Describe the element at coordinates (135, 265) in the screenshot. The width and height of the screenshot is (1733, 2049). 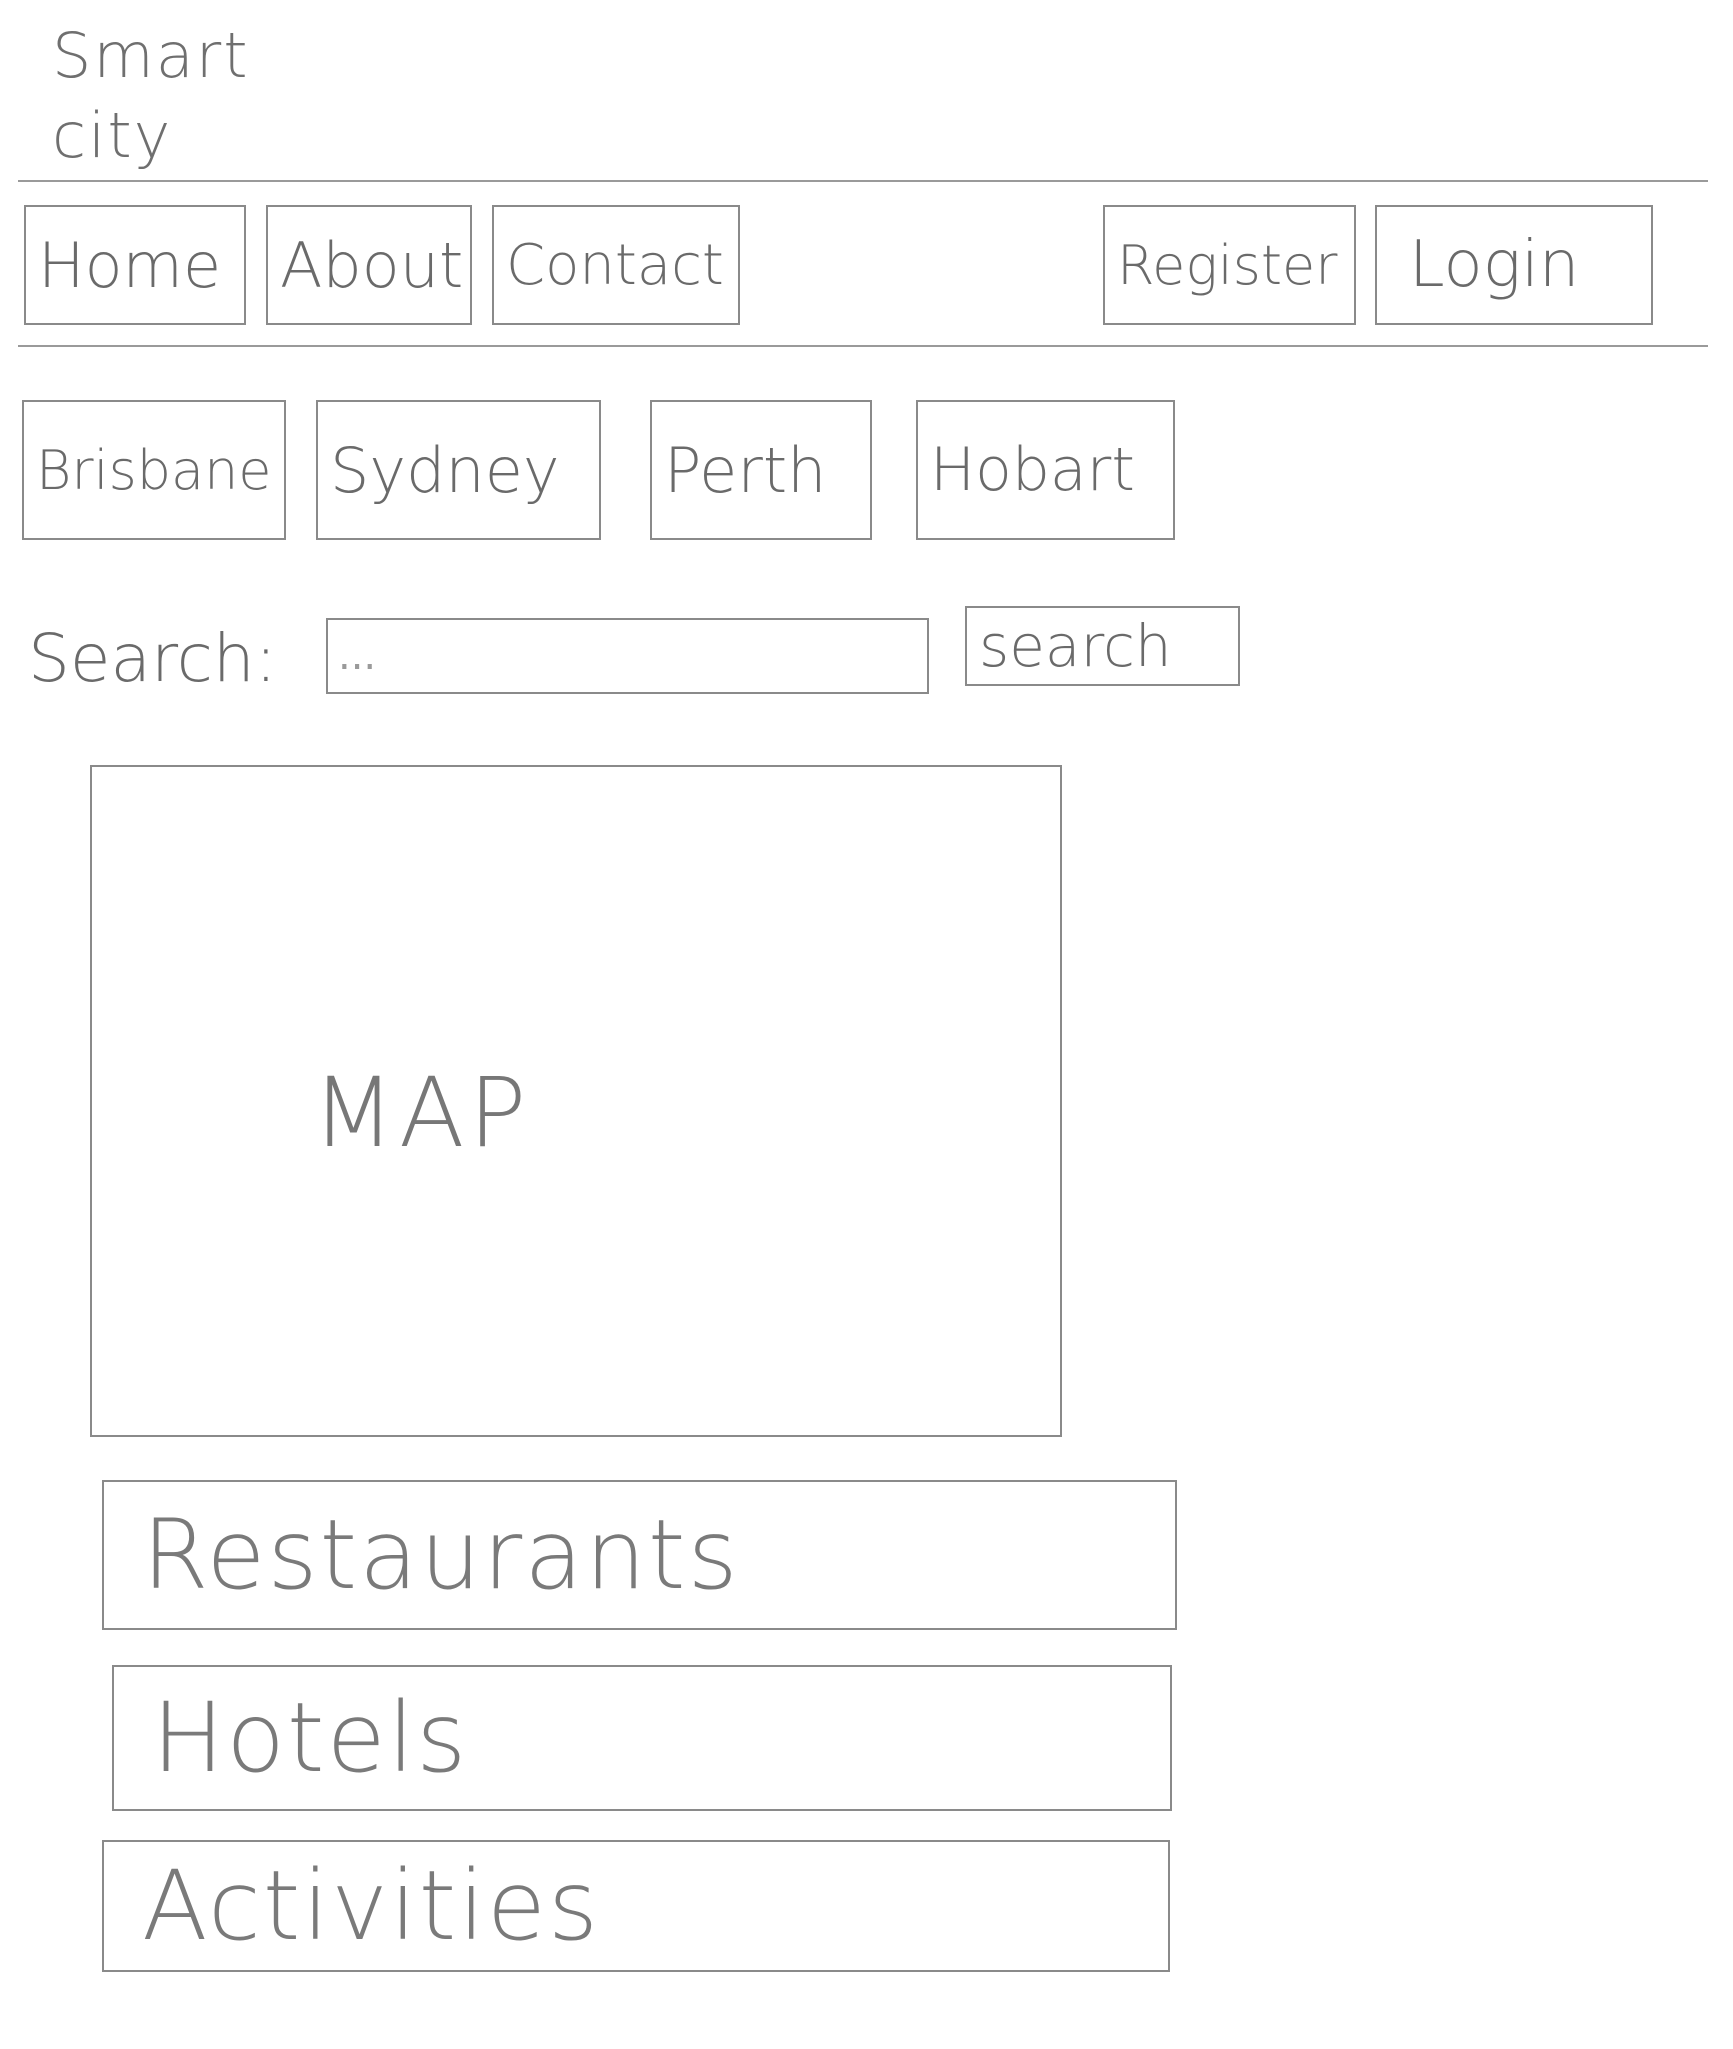
I see `nav-home-link: Home` at that location.